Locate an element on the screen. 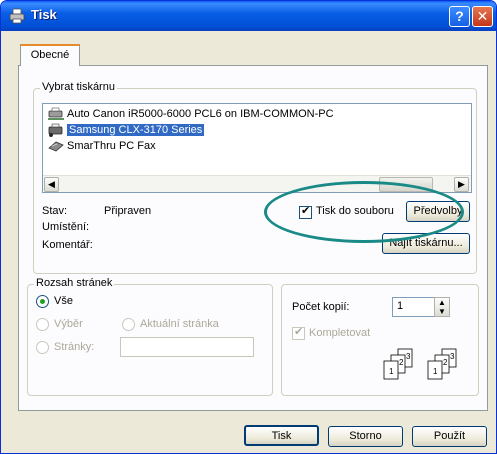 This screenshot has width=497, height=454. copies-count-label: Počet kopií: is located at coordinates (321, 307).